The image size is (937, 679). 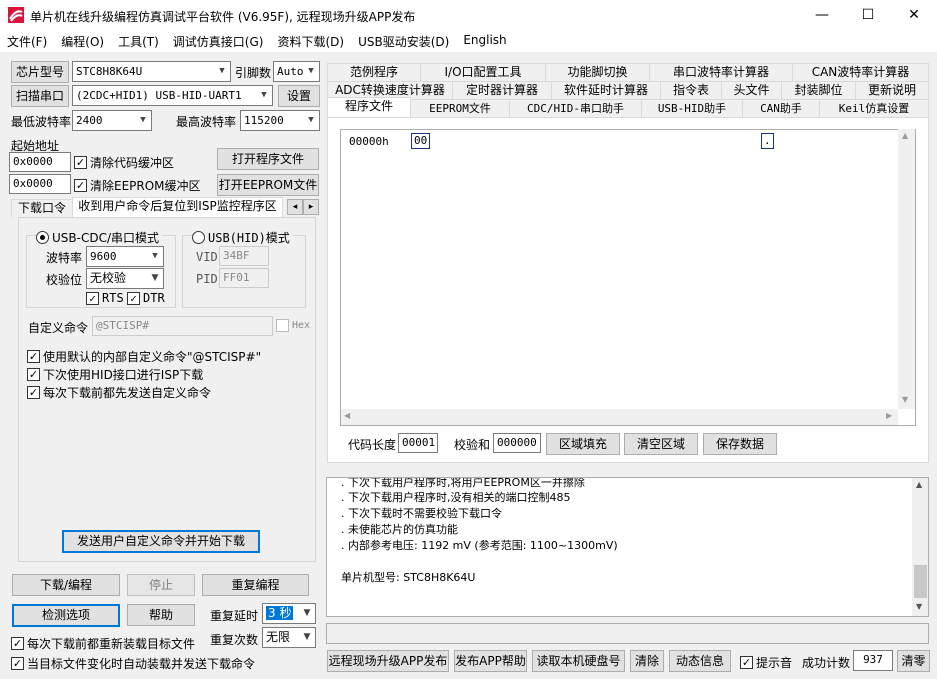 I want to click on tab-can-assistant: CAN助手, so click(x=781, y=108).